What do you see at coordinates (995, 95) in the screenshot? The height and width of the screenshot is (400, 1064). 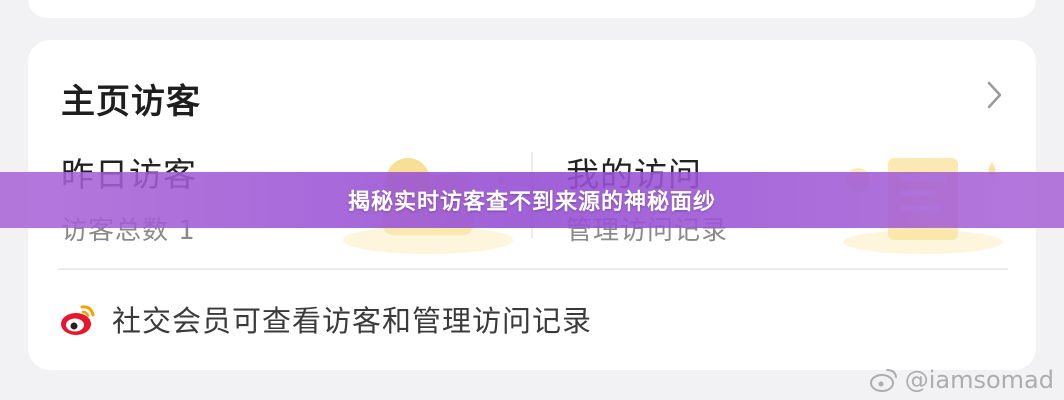 I see `chevron-right-icon` at bounding box center [995, 95].